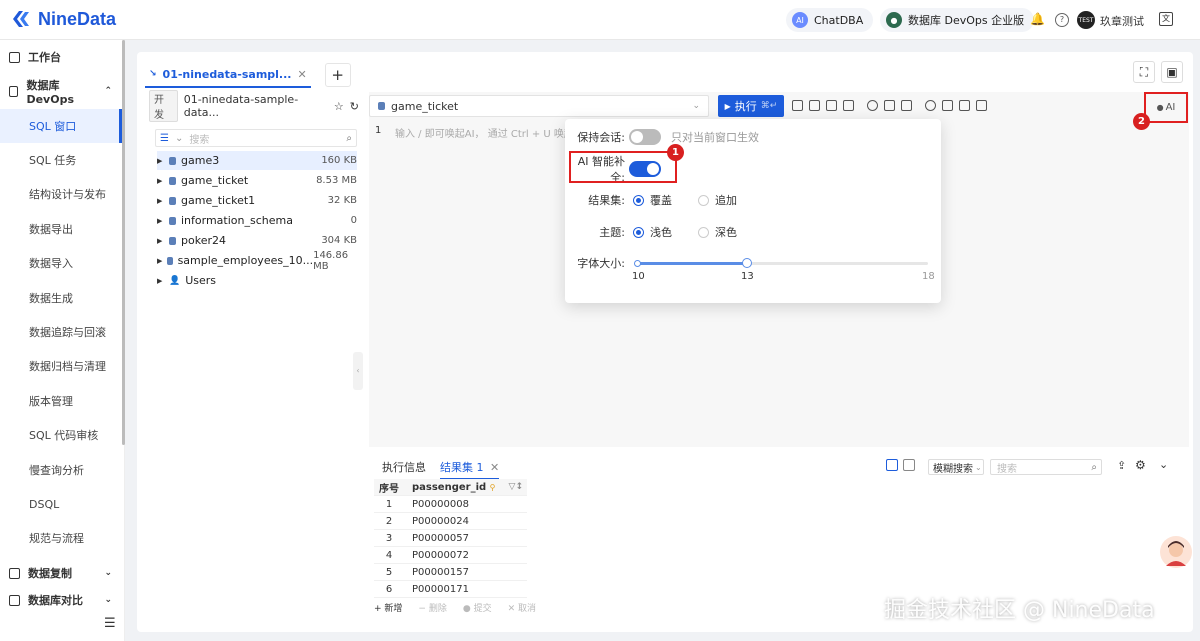 Image resolution: width=1200 pixels, height=641 pixels. Describe the element at coordinates (61, 126) in the screenshot. I see `sidebar-item-sql-window: SQL 窗口` at that location.